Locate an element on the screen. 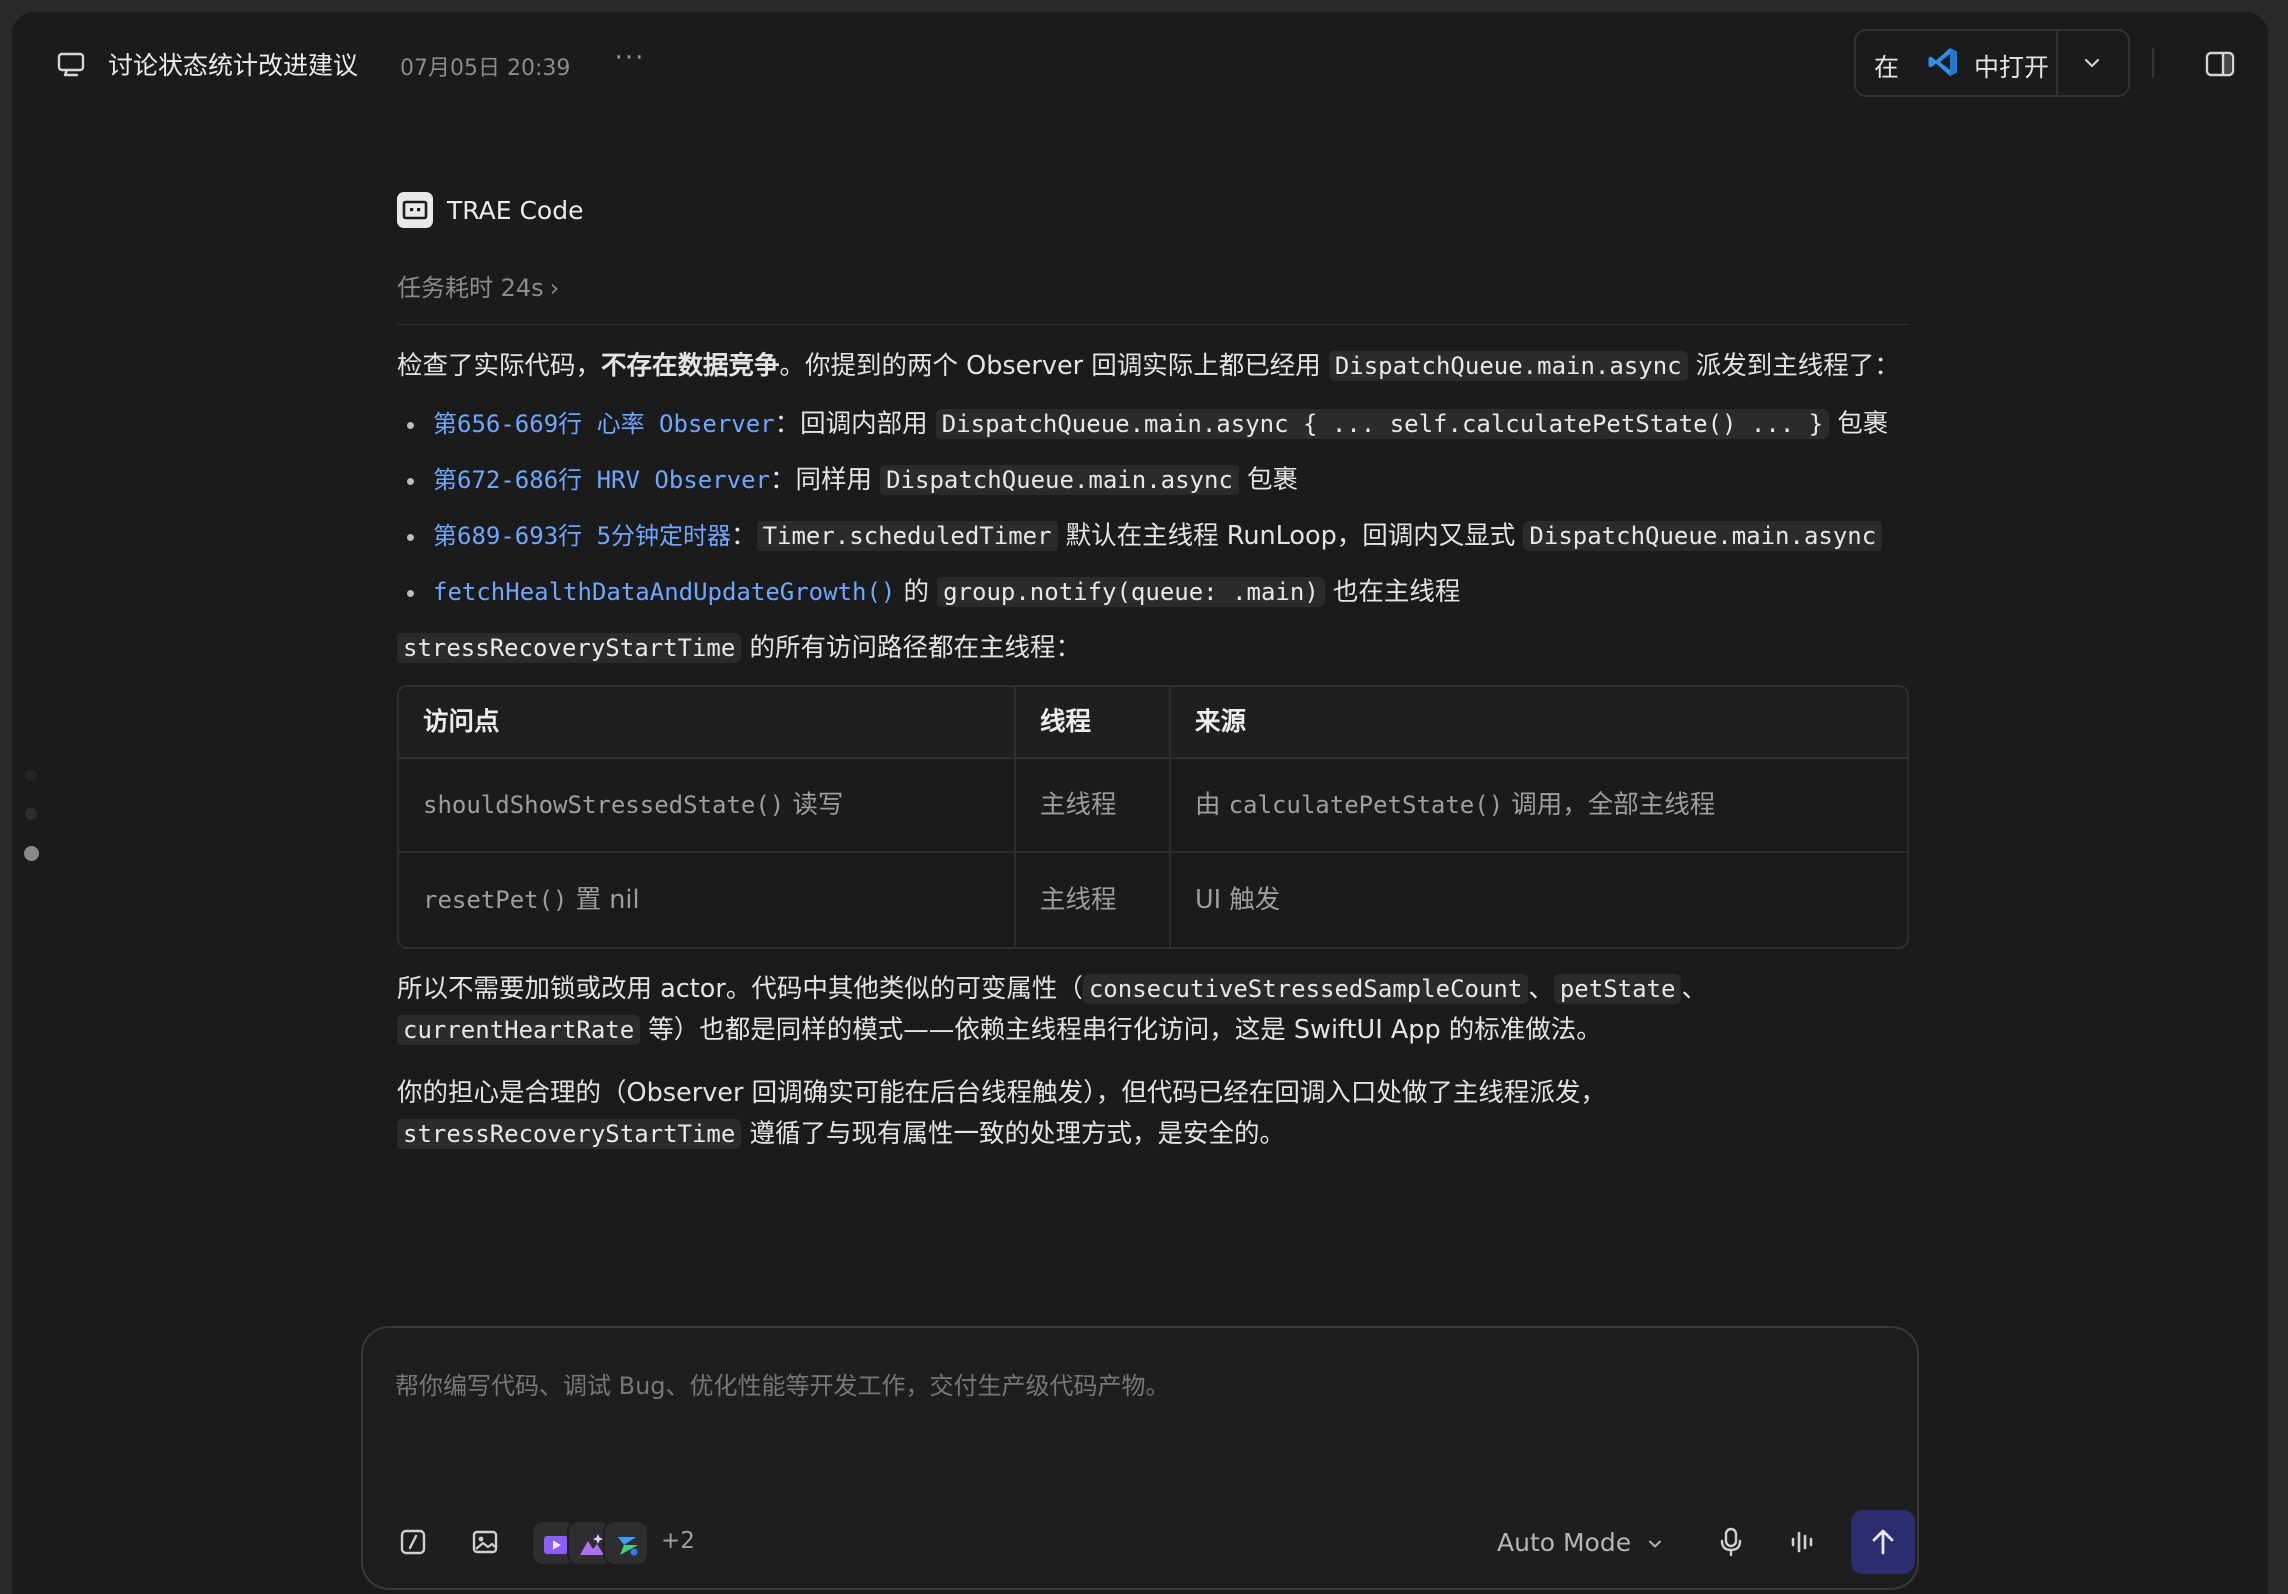  agent-name: TRAE Code is located at coordinates (515, 210).